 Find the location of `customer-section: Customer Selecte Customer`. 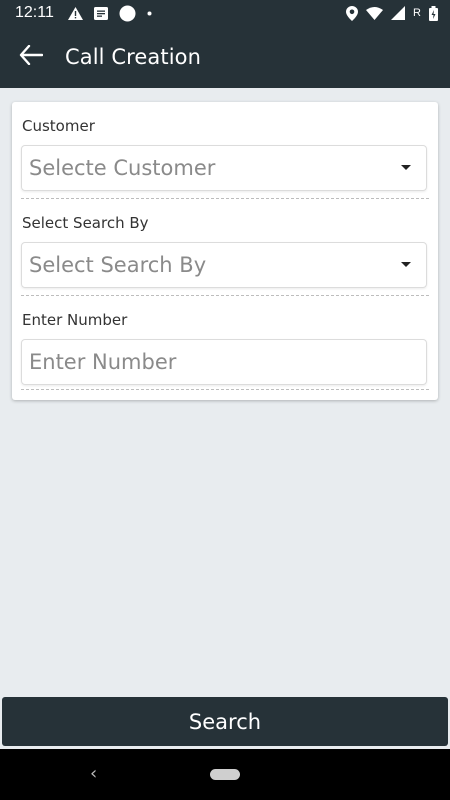

customer-section: Customer Selecte Customer is located at coordinates (225, 150).